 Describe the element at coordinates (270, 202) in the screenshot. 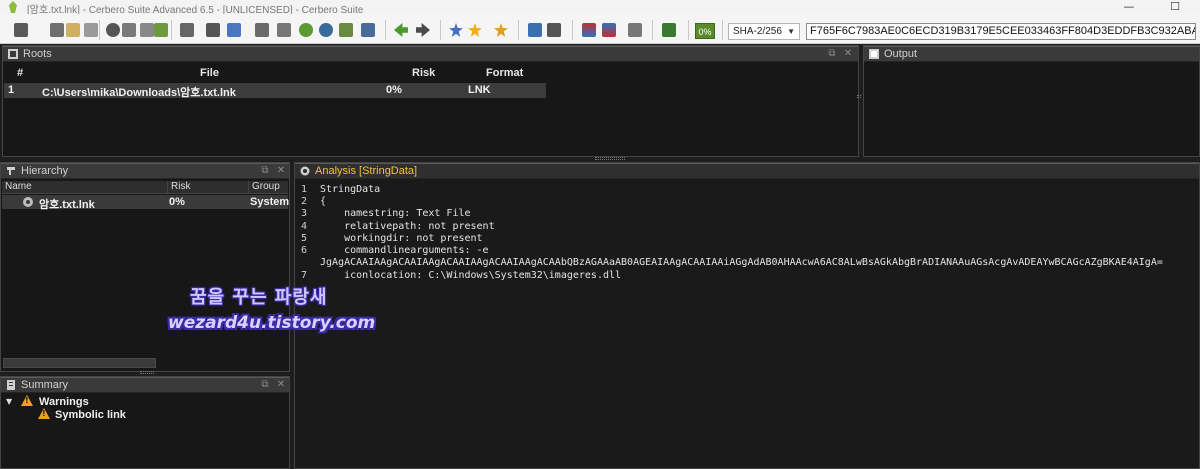

I see `tree-item-group: System` at that location.